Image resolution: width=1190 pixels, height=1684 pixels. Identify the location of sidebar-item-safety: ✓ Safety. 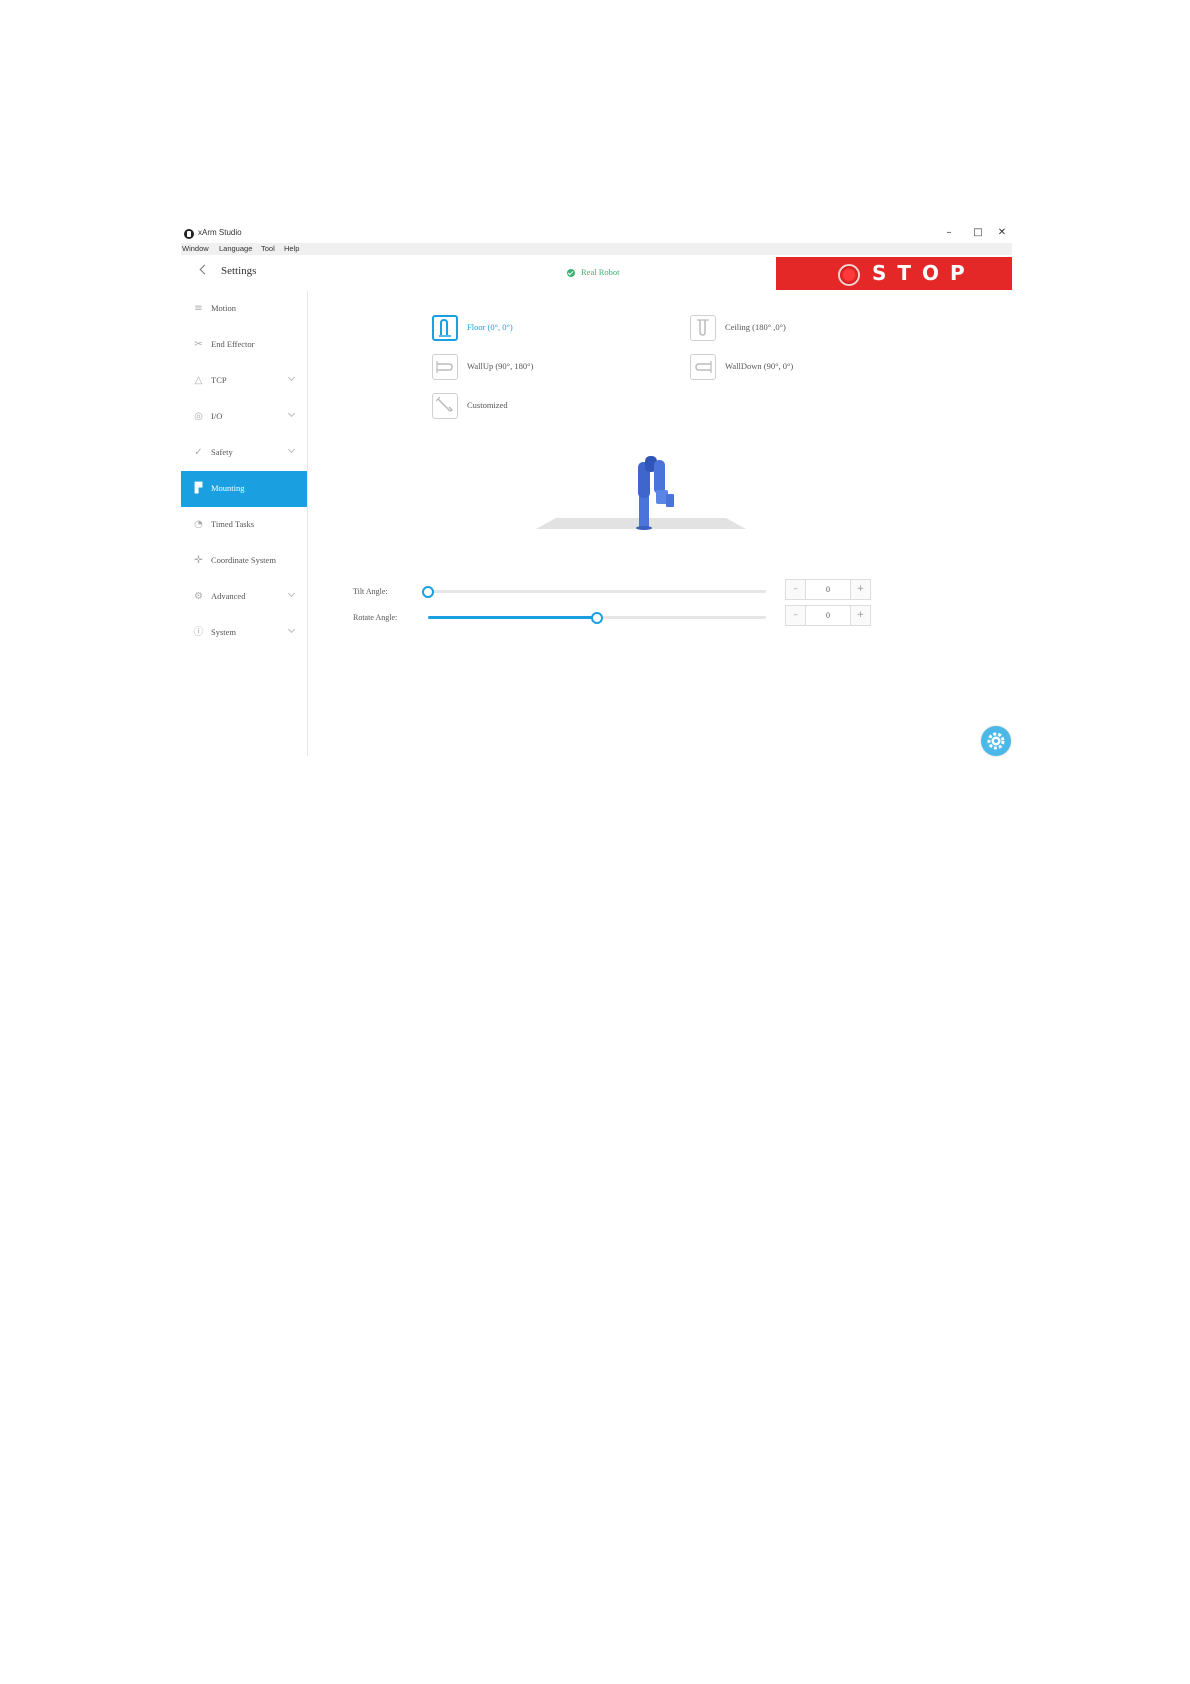
(244, 453).